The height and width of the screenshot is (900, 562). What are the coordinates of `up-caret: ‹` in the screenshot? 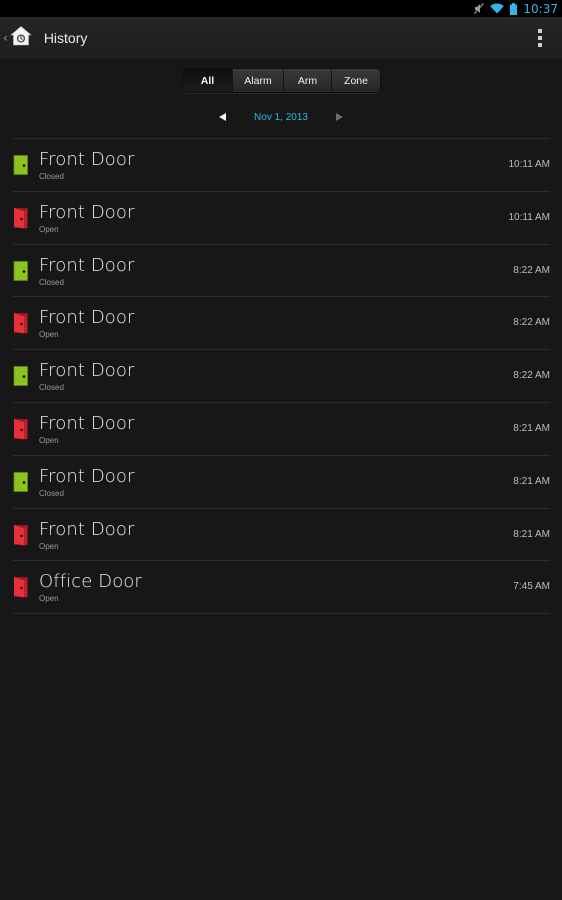 It's located at (5, 38).